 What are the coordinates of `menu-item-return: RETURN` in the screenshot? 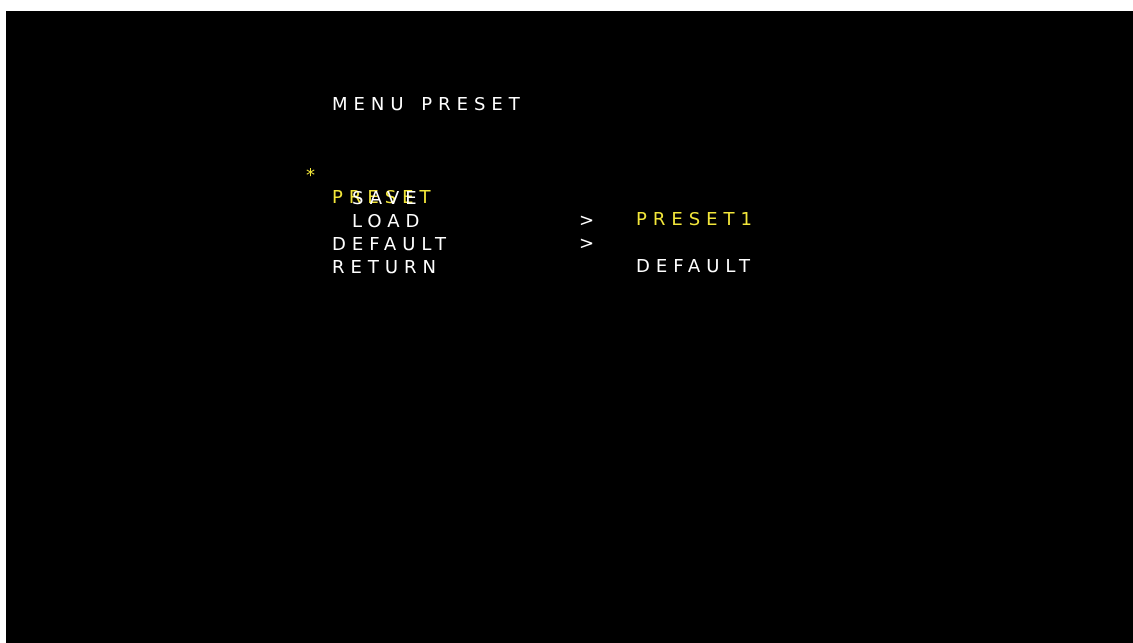 It's located at (569, 256).